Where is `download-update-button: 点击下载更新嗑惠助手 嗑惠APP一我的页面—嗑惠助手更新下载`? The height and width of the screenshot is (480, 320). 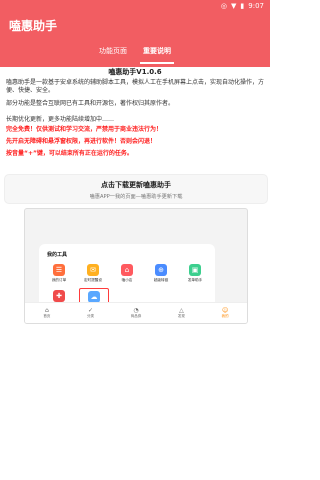
download-update-button: 点击下载更新嗑惠助手 嗑惠APP一我的页面—嗑惠助手更新下载 is located at coordinates (136, 189).